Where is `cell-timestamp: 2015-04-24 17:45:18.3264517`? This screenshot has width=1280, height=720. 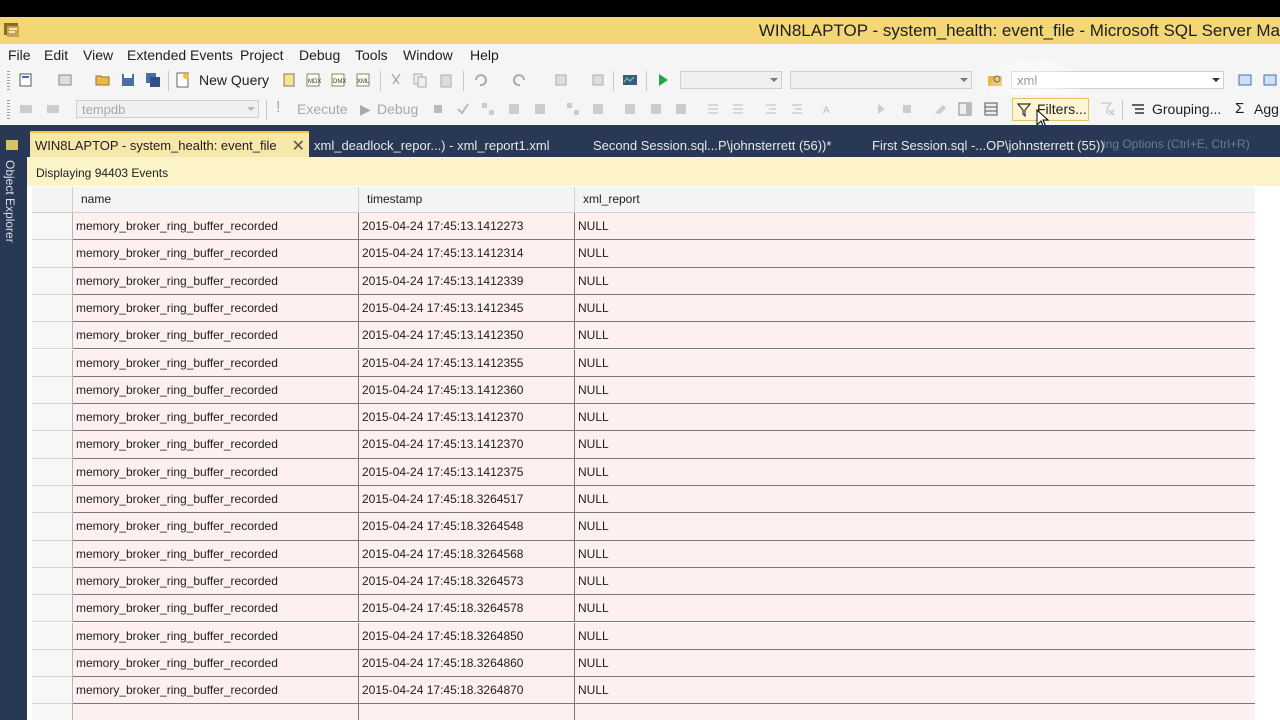 cell-timestamp: 2015-04-24 17:45:18.3264517 is located at coordinates (467, 500).